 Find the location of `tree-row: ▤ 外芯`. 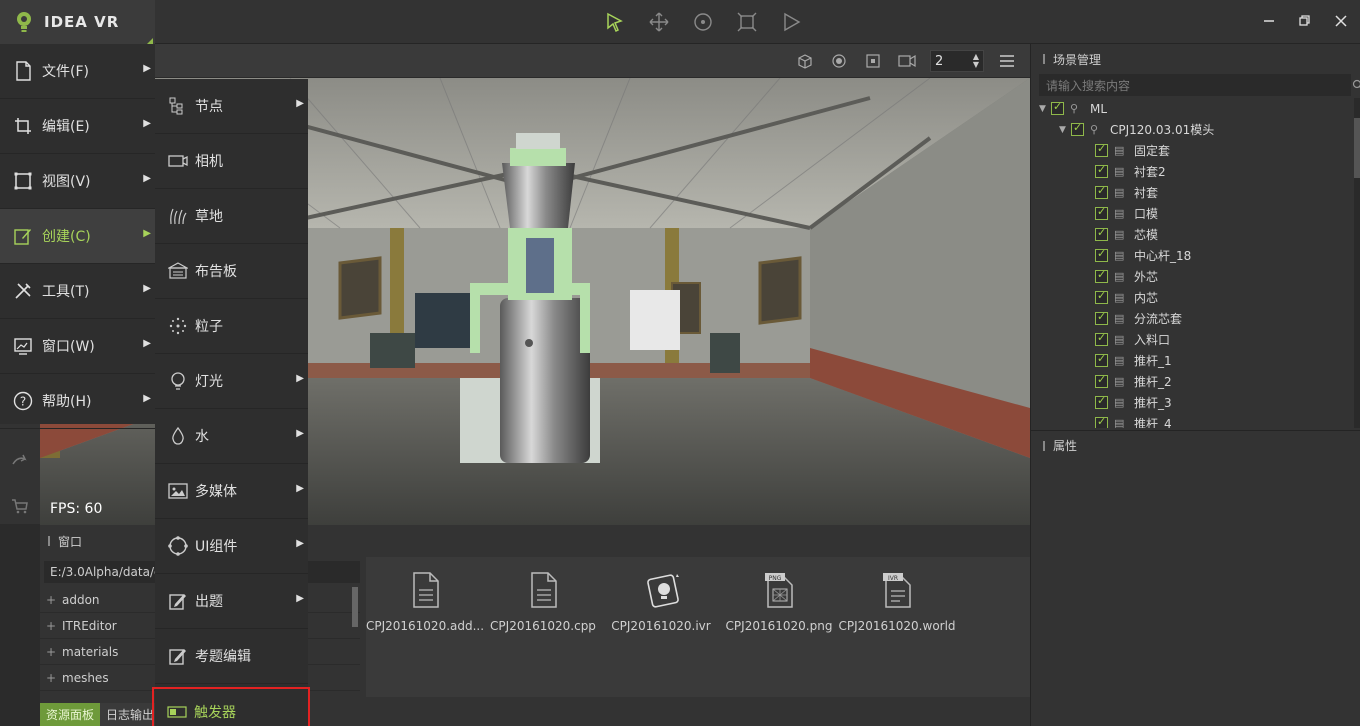

tree-row: ▤ 外芯 is located at coordinates (1195, 276).